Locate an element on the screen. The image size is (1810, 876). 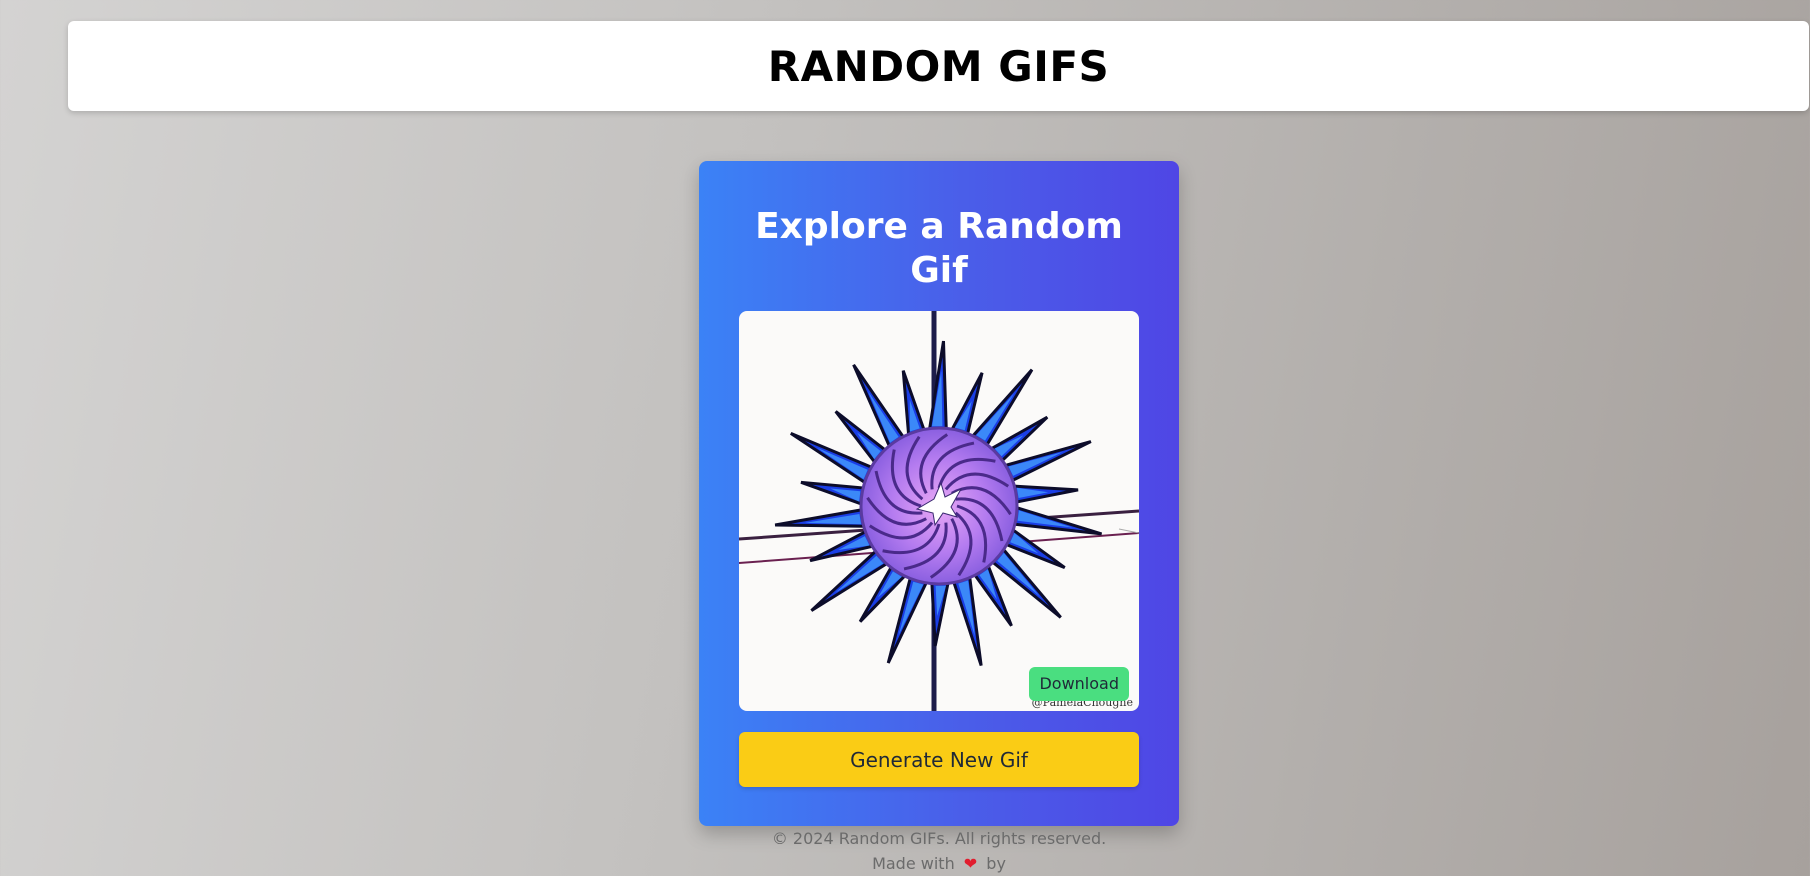
gif-display: @PamelaChoughe Download is located at coordinates (939, 511).